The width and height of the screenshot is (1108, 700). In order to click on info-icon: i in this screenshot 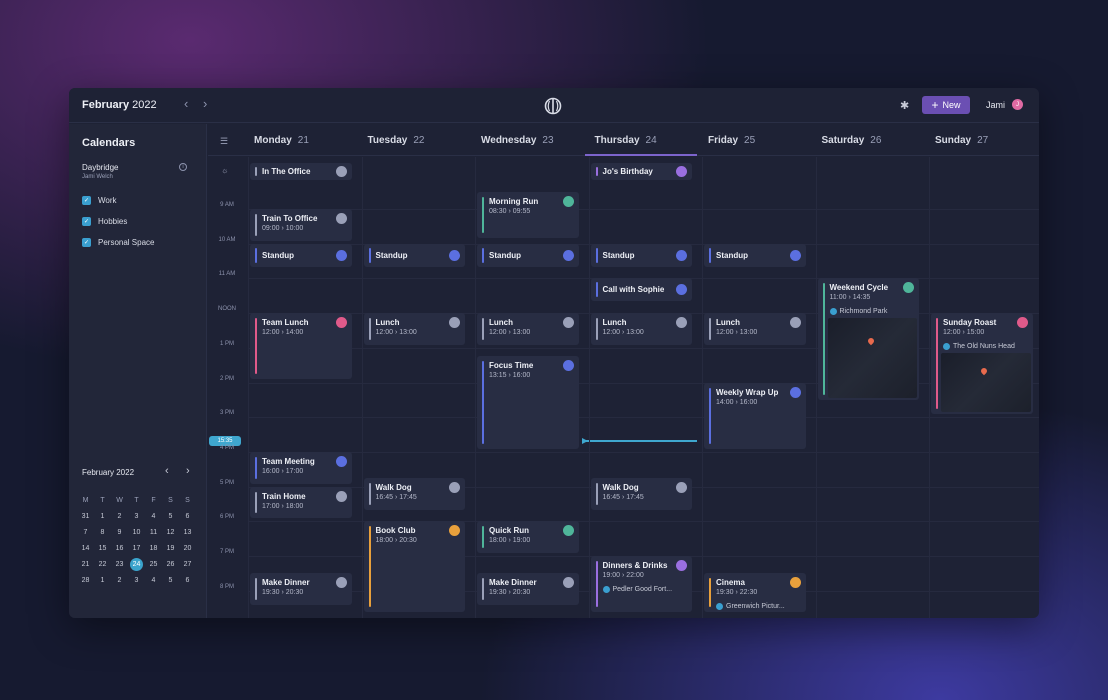, I will do `click(183, 167)`.